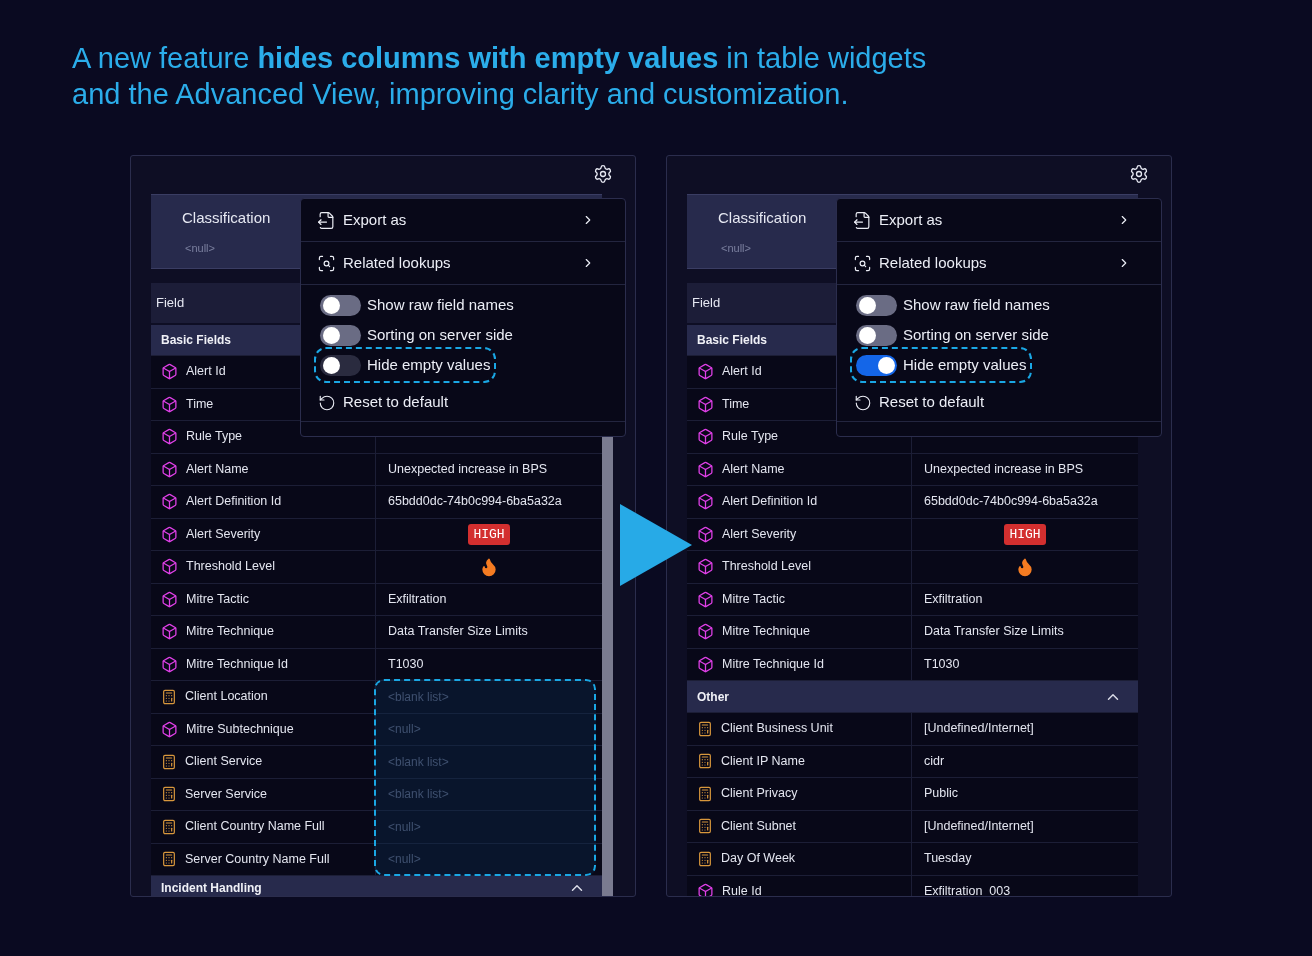  What do you see at coordinates (500, 58) in the screenshot?
I see `headline: A new feature hides columns with empty values in table widgets` at bounding box center [500, 58].